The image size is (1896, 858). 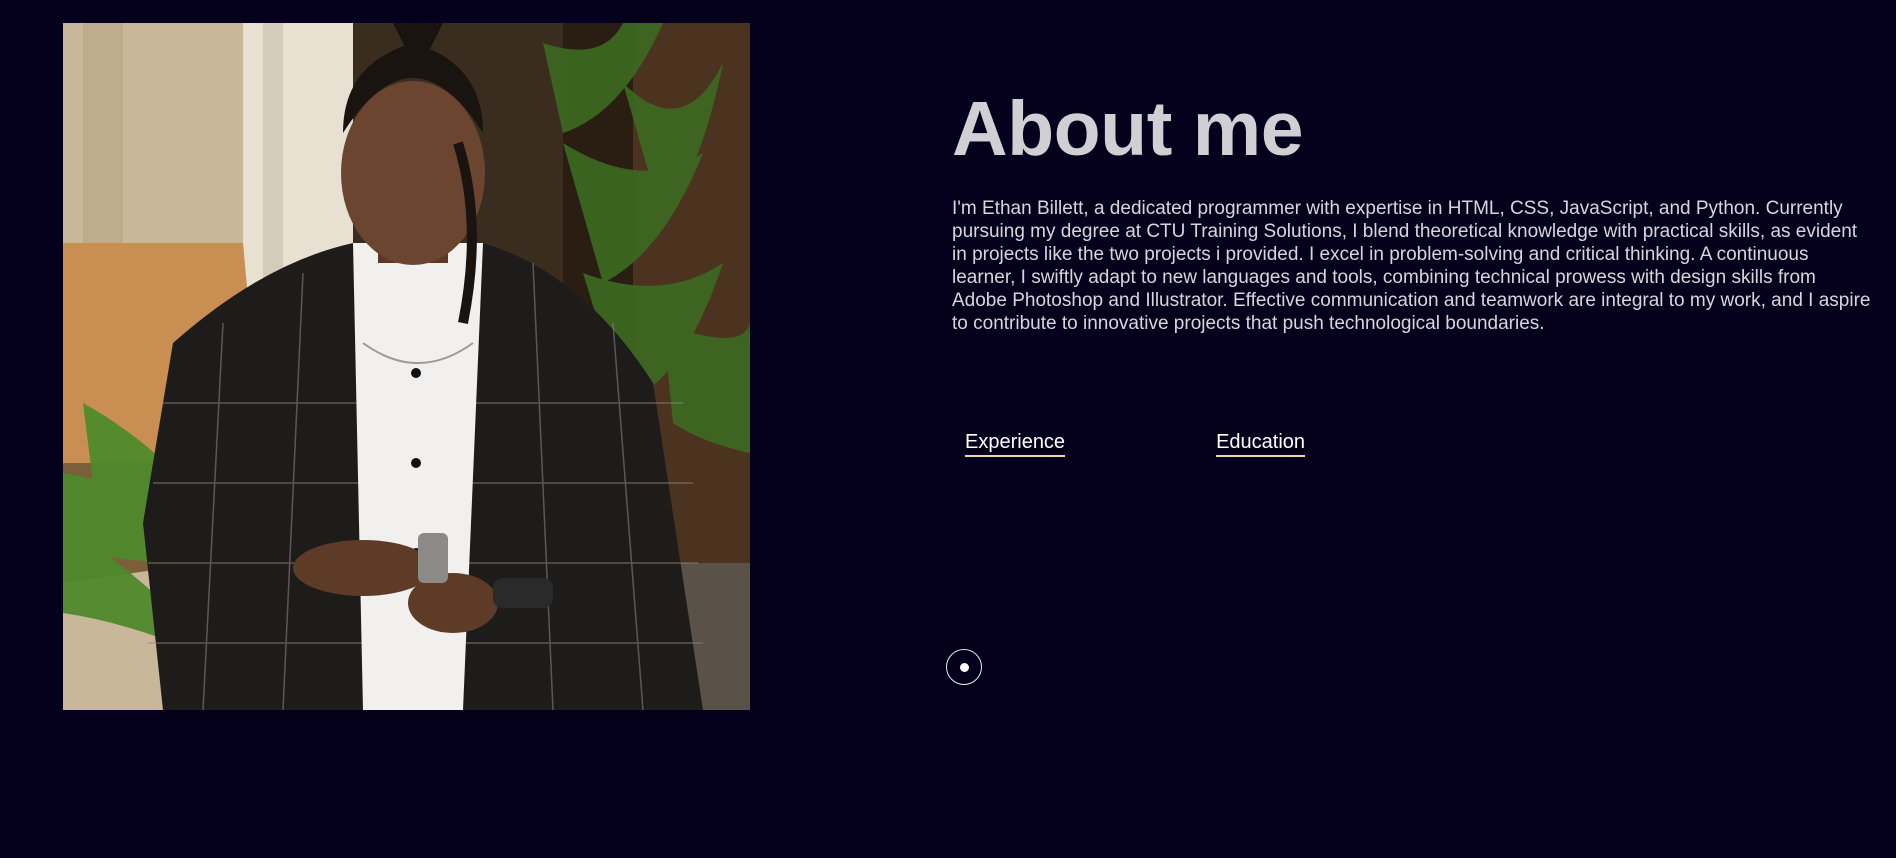 What do you see at coordinates (1135, 443) in the screenshot?
I see `tab-bar: Experience Education` at bounding box center [1135, 443].